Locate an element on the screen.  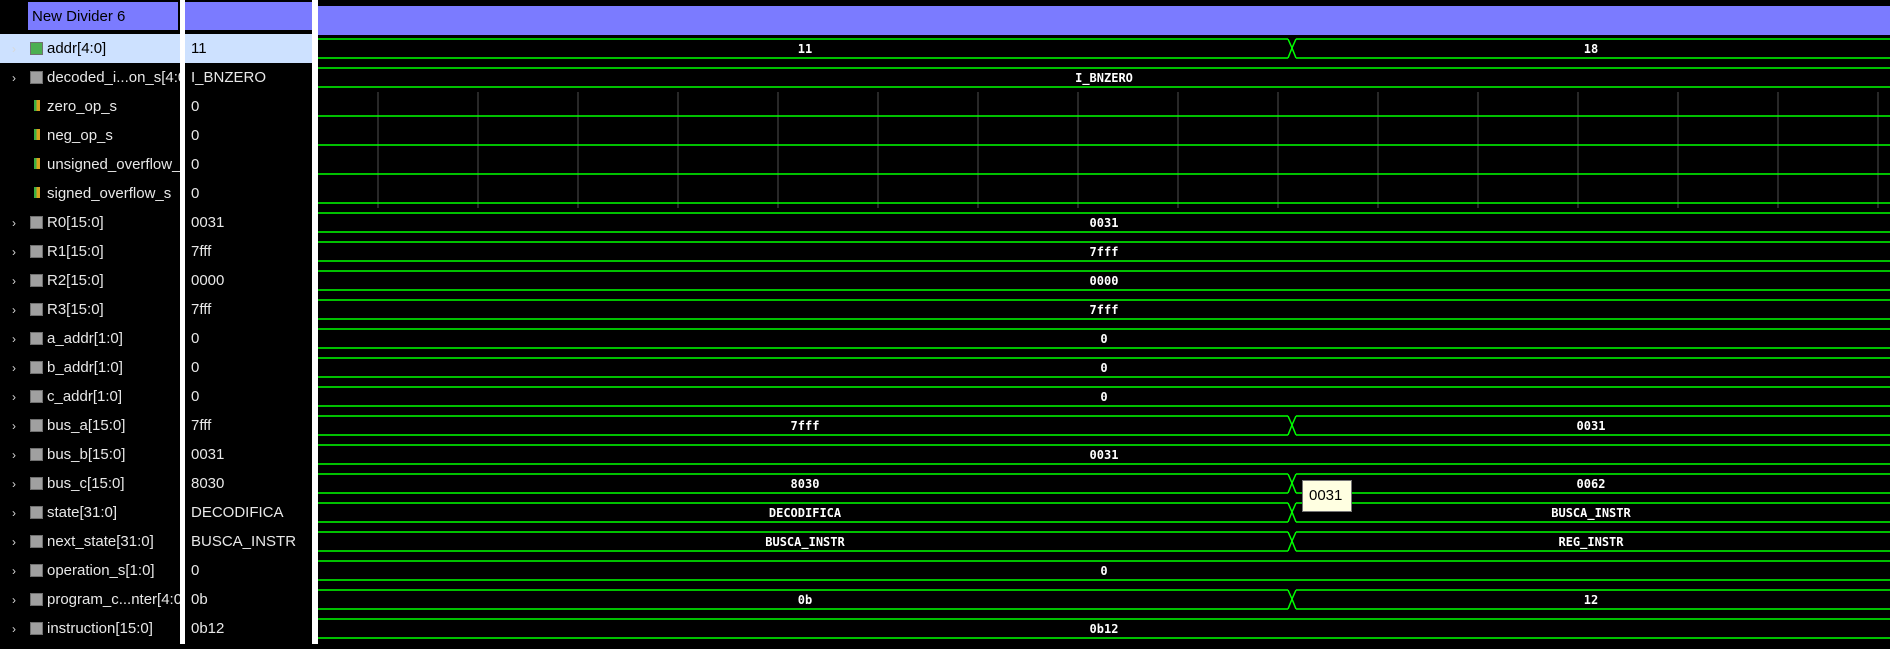
signal-row: › decoded_i...on_s[4:0] is located at coordinates (95, 77).